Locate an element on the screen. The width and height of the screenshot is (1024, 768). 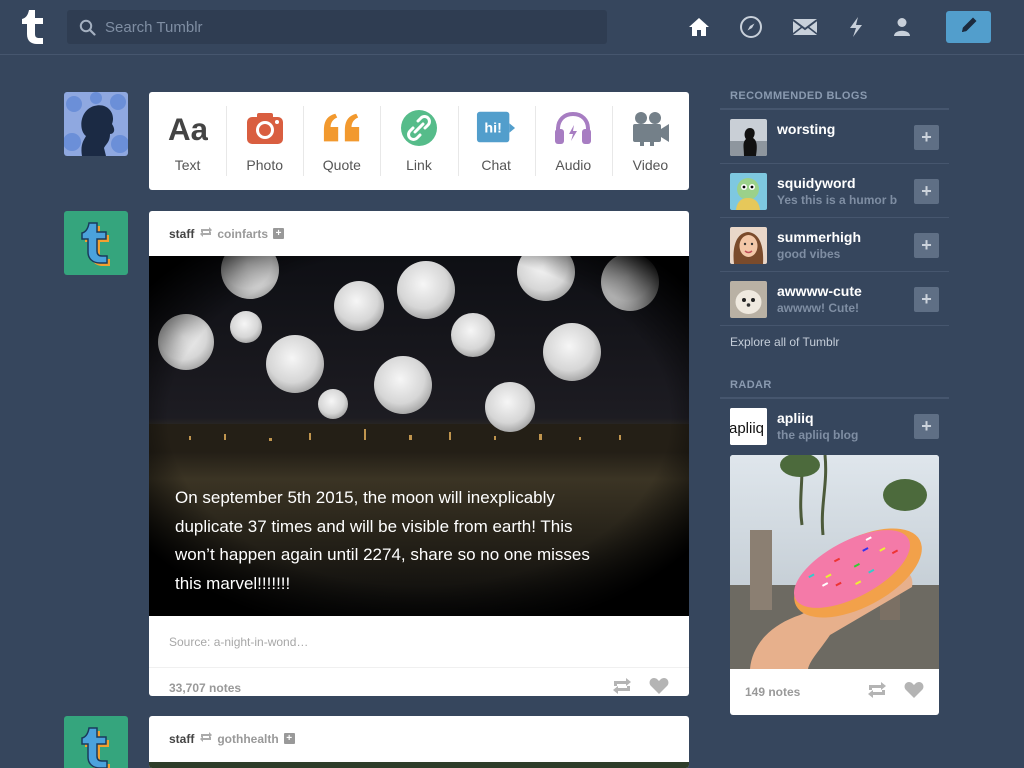
post-card: staff gothhealth + is located at coordinates (419, 742).